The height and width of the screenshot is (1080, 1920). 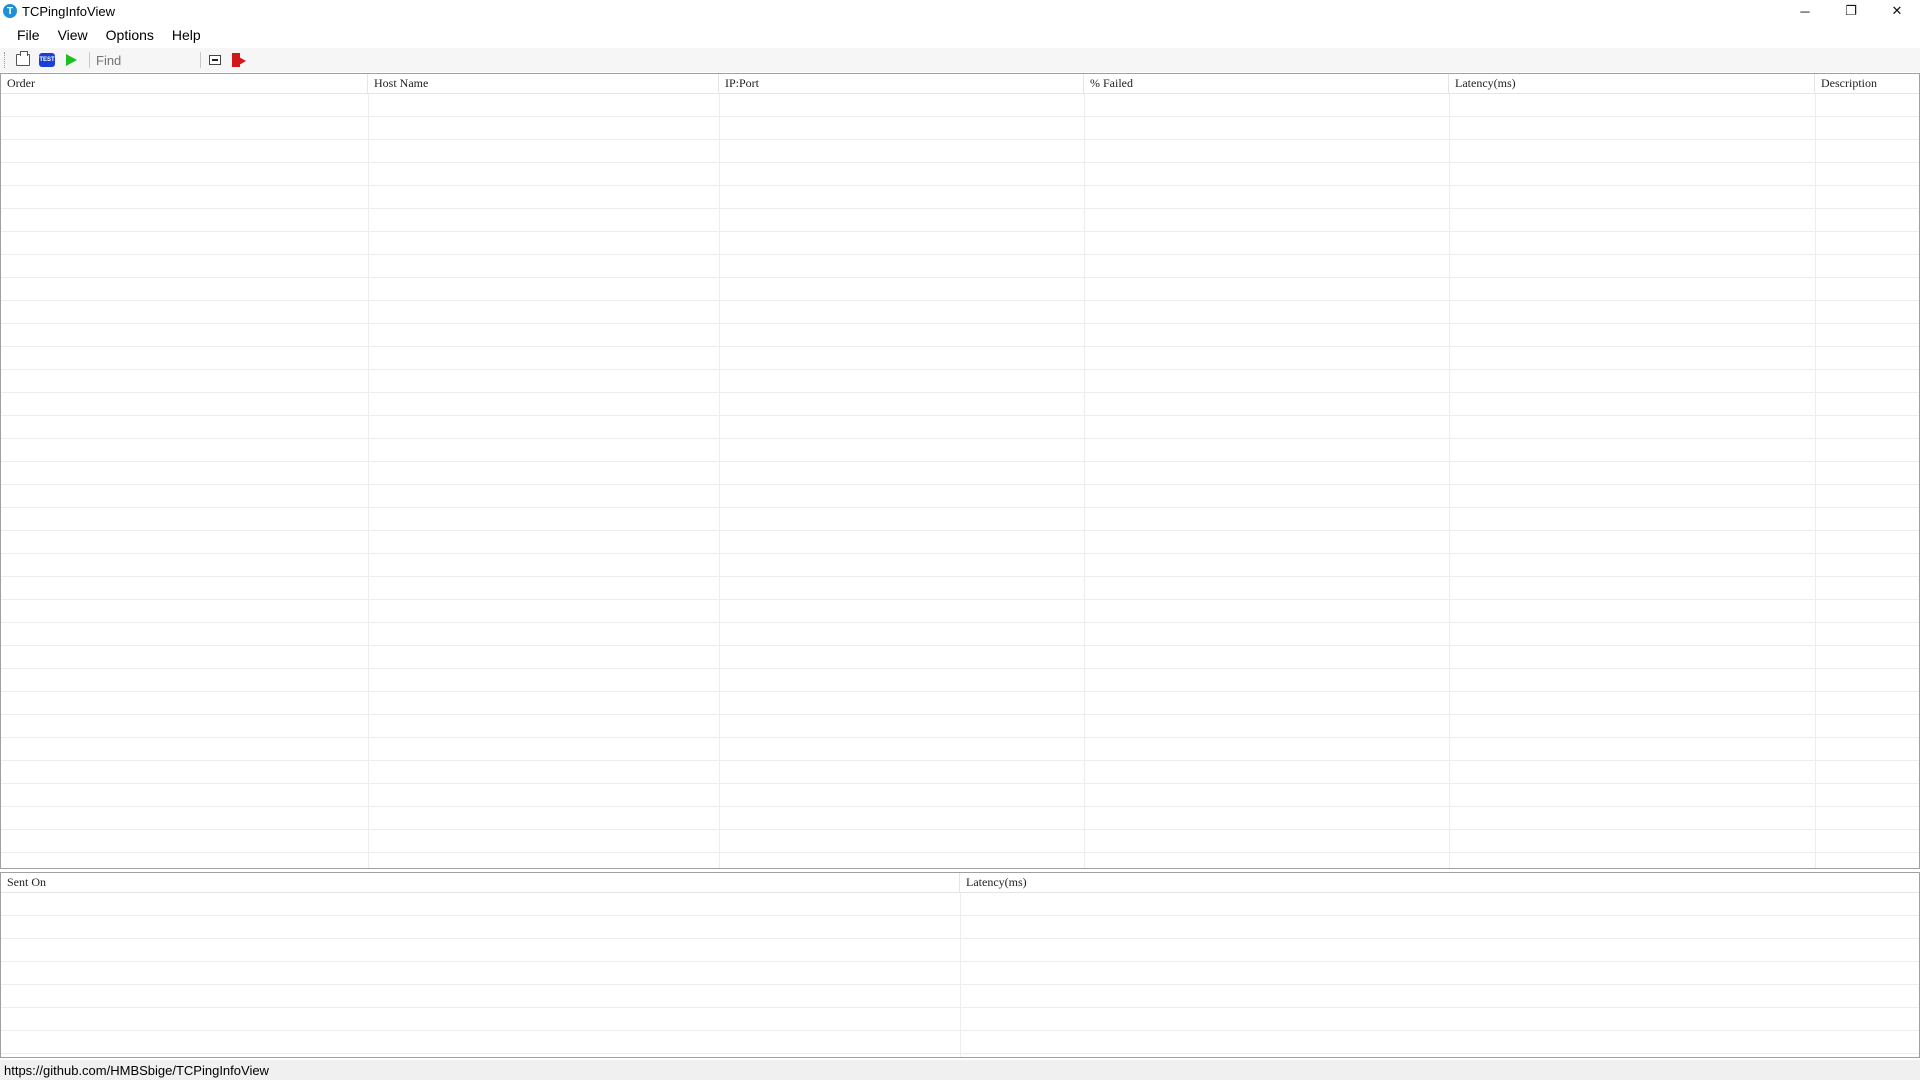 I want to click on minimize-button: ─, so click(x=1805, y=11).